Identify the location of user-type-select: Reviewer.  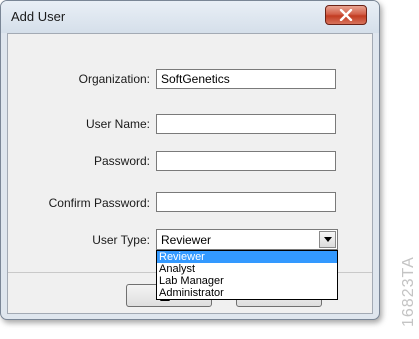
(247, 239).